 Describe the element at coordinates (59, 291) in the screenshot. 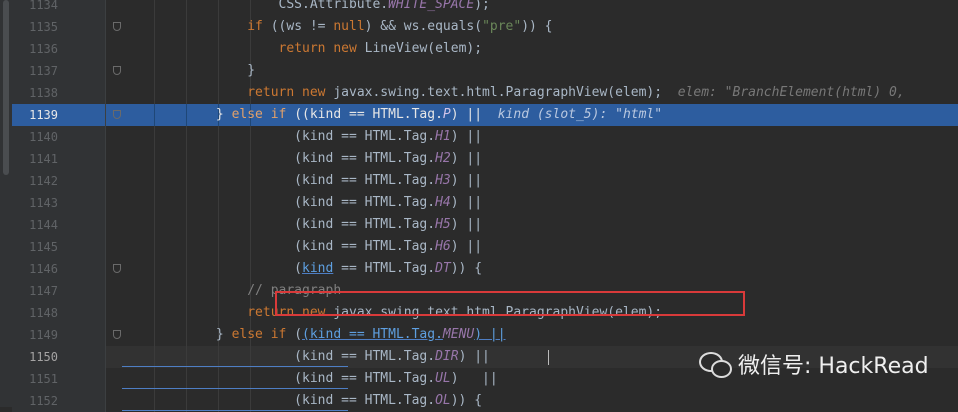

I see `line-gutter: 1147` at that location.